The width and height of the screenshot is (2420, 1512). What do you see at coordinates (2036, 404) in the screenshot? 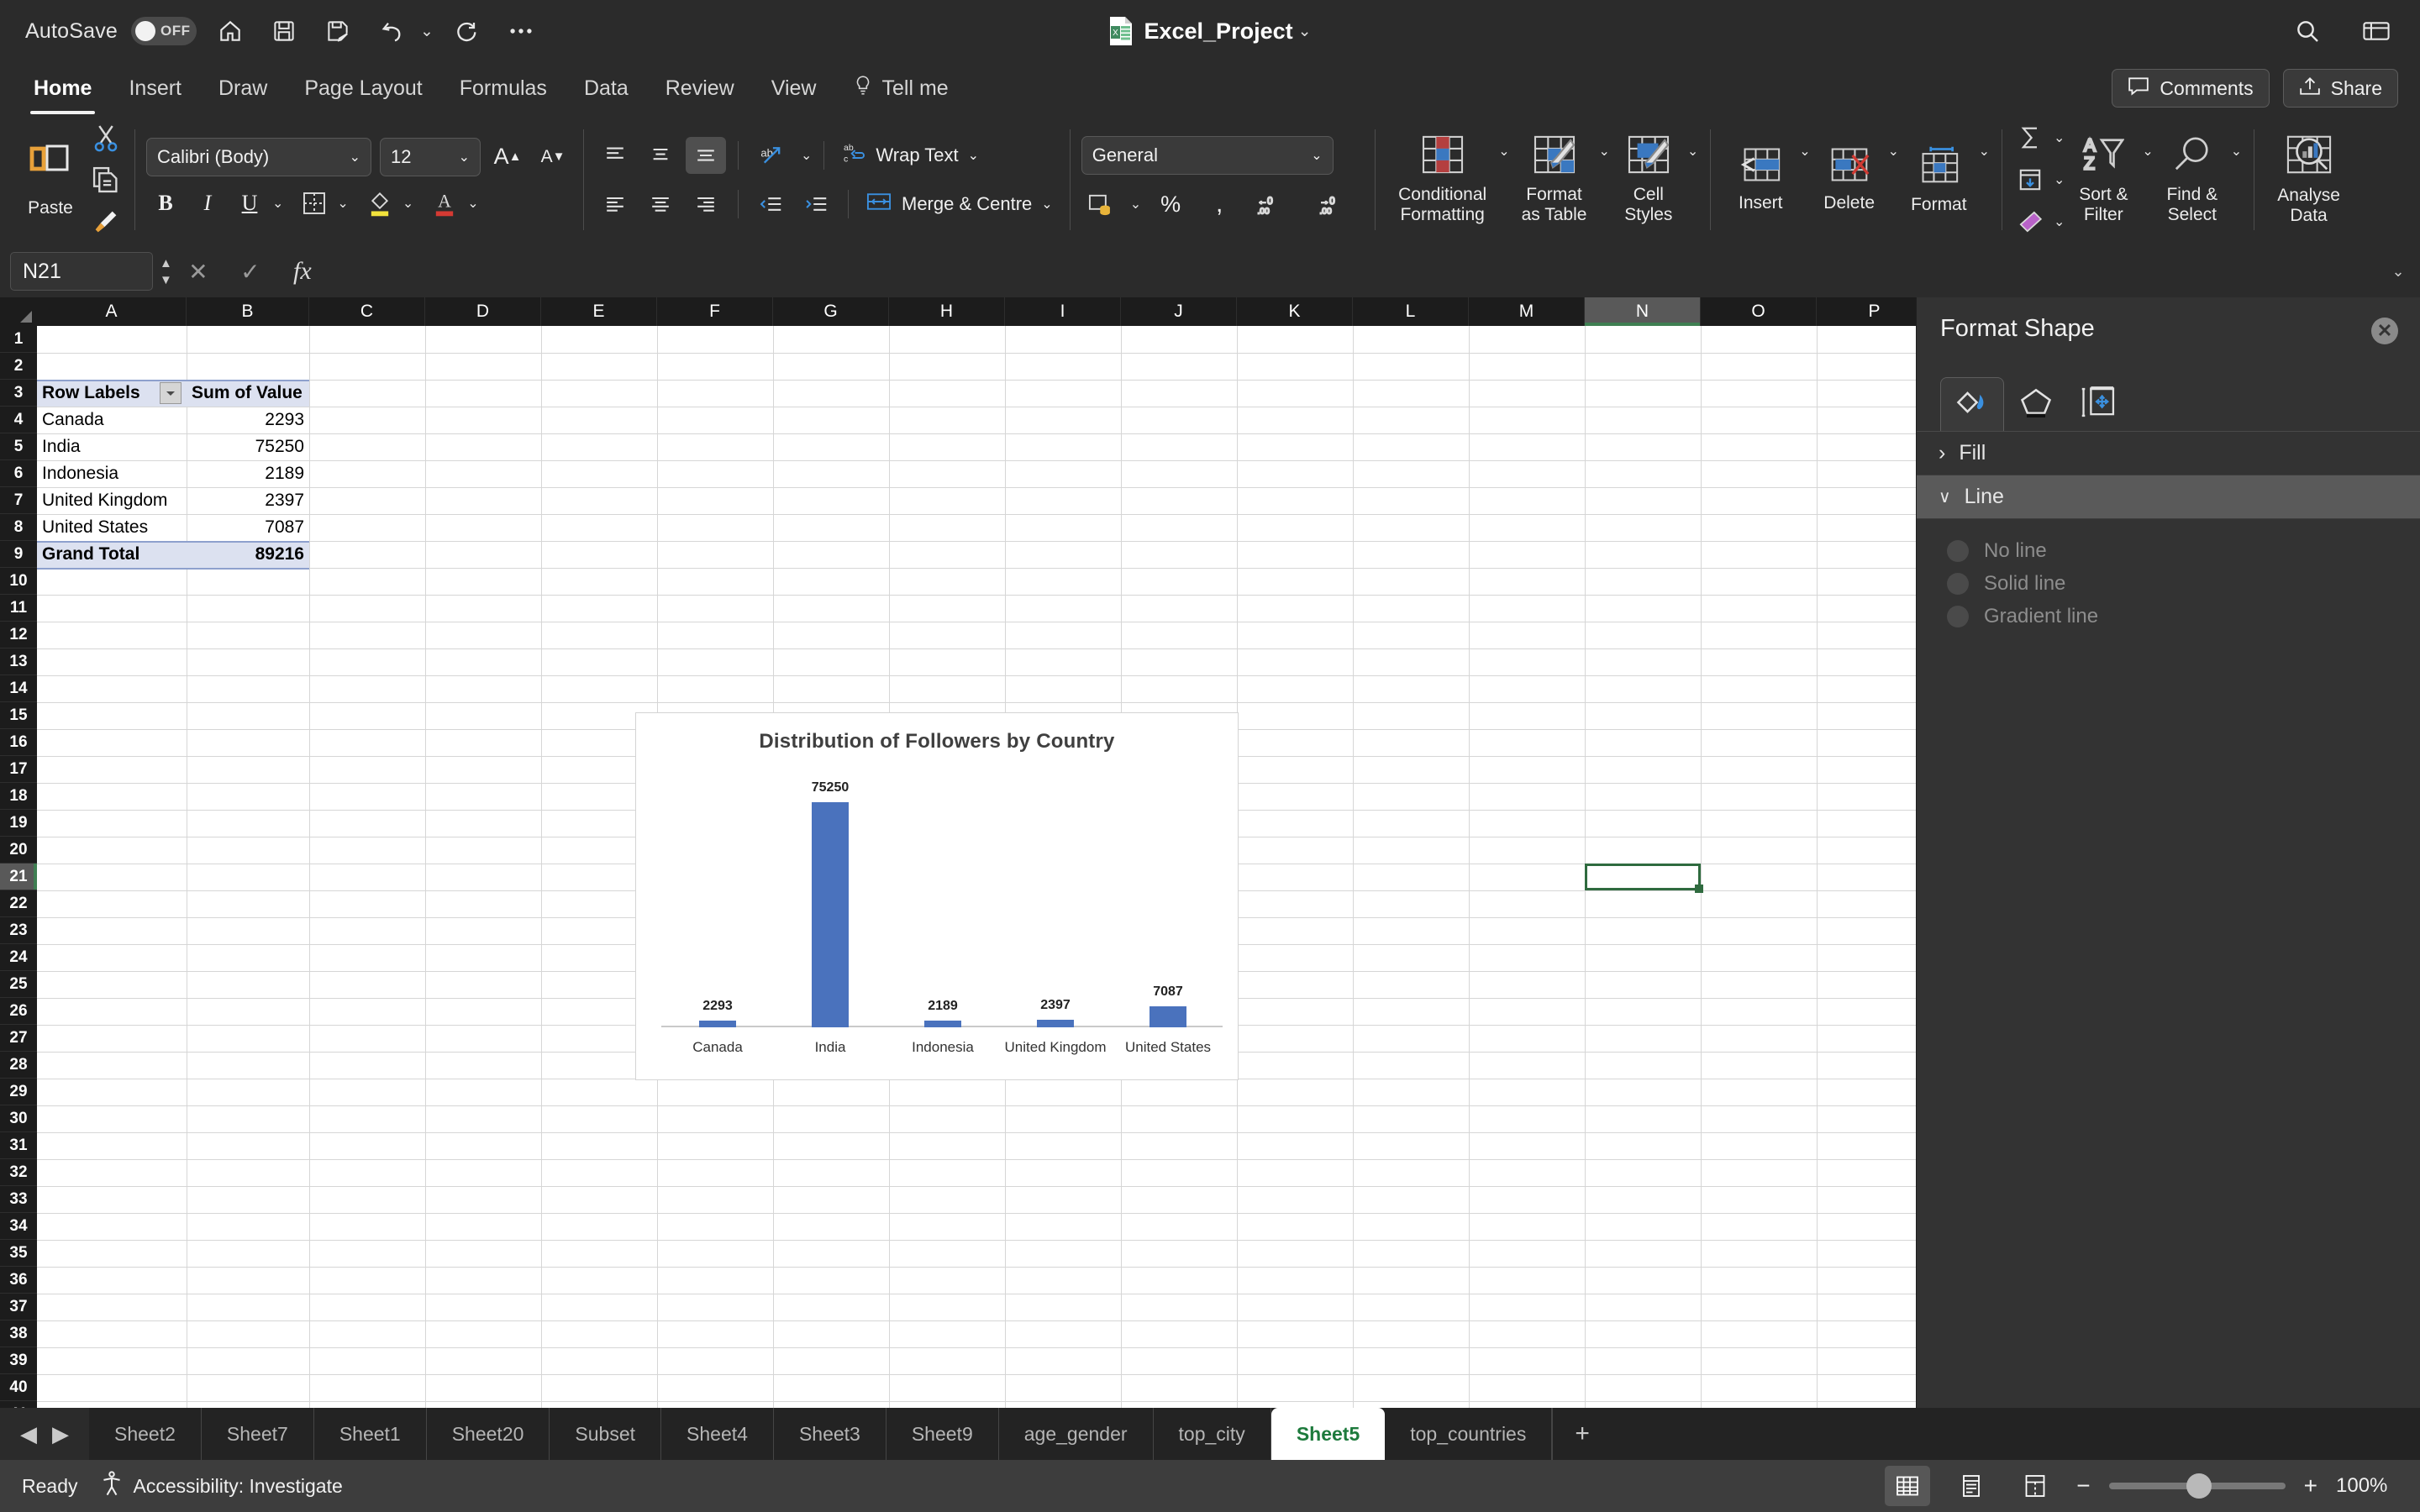
I see `tab-effects` at bounding box center [2036, 404].